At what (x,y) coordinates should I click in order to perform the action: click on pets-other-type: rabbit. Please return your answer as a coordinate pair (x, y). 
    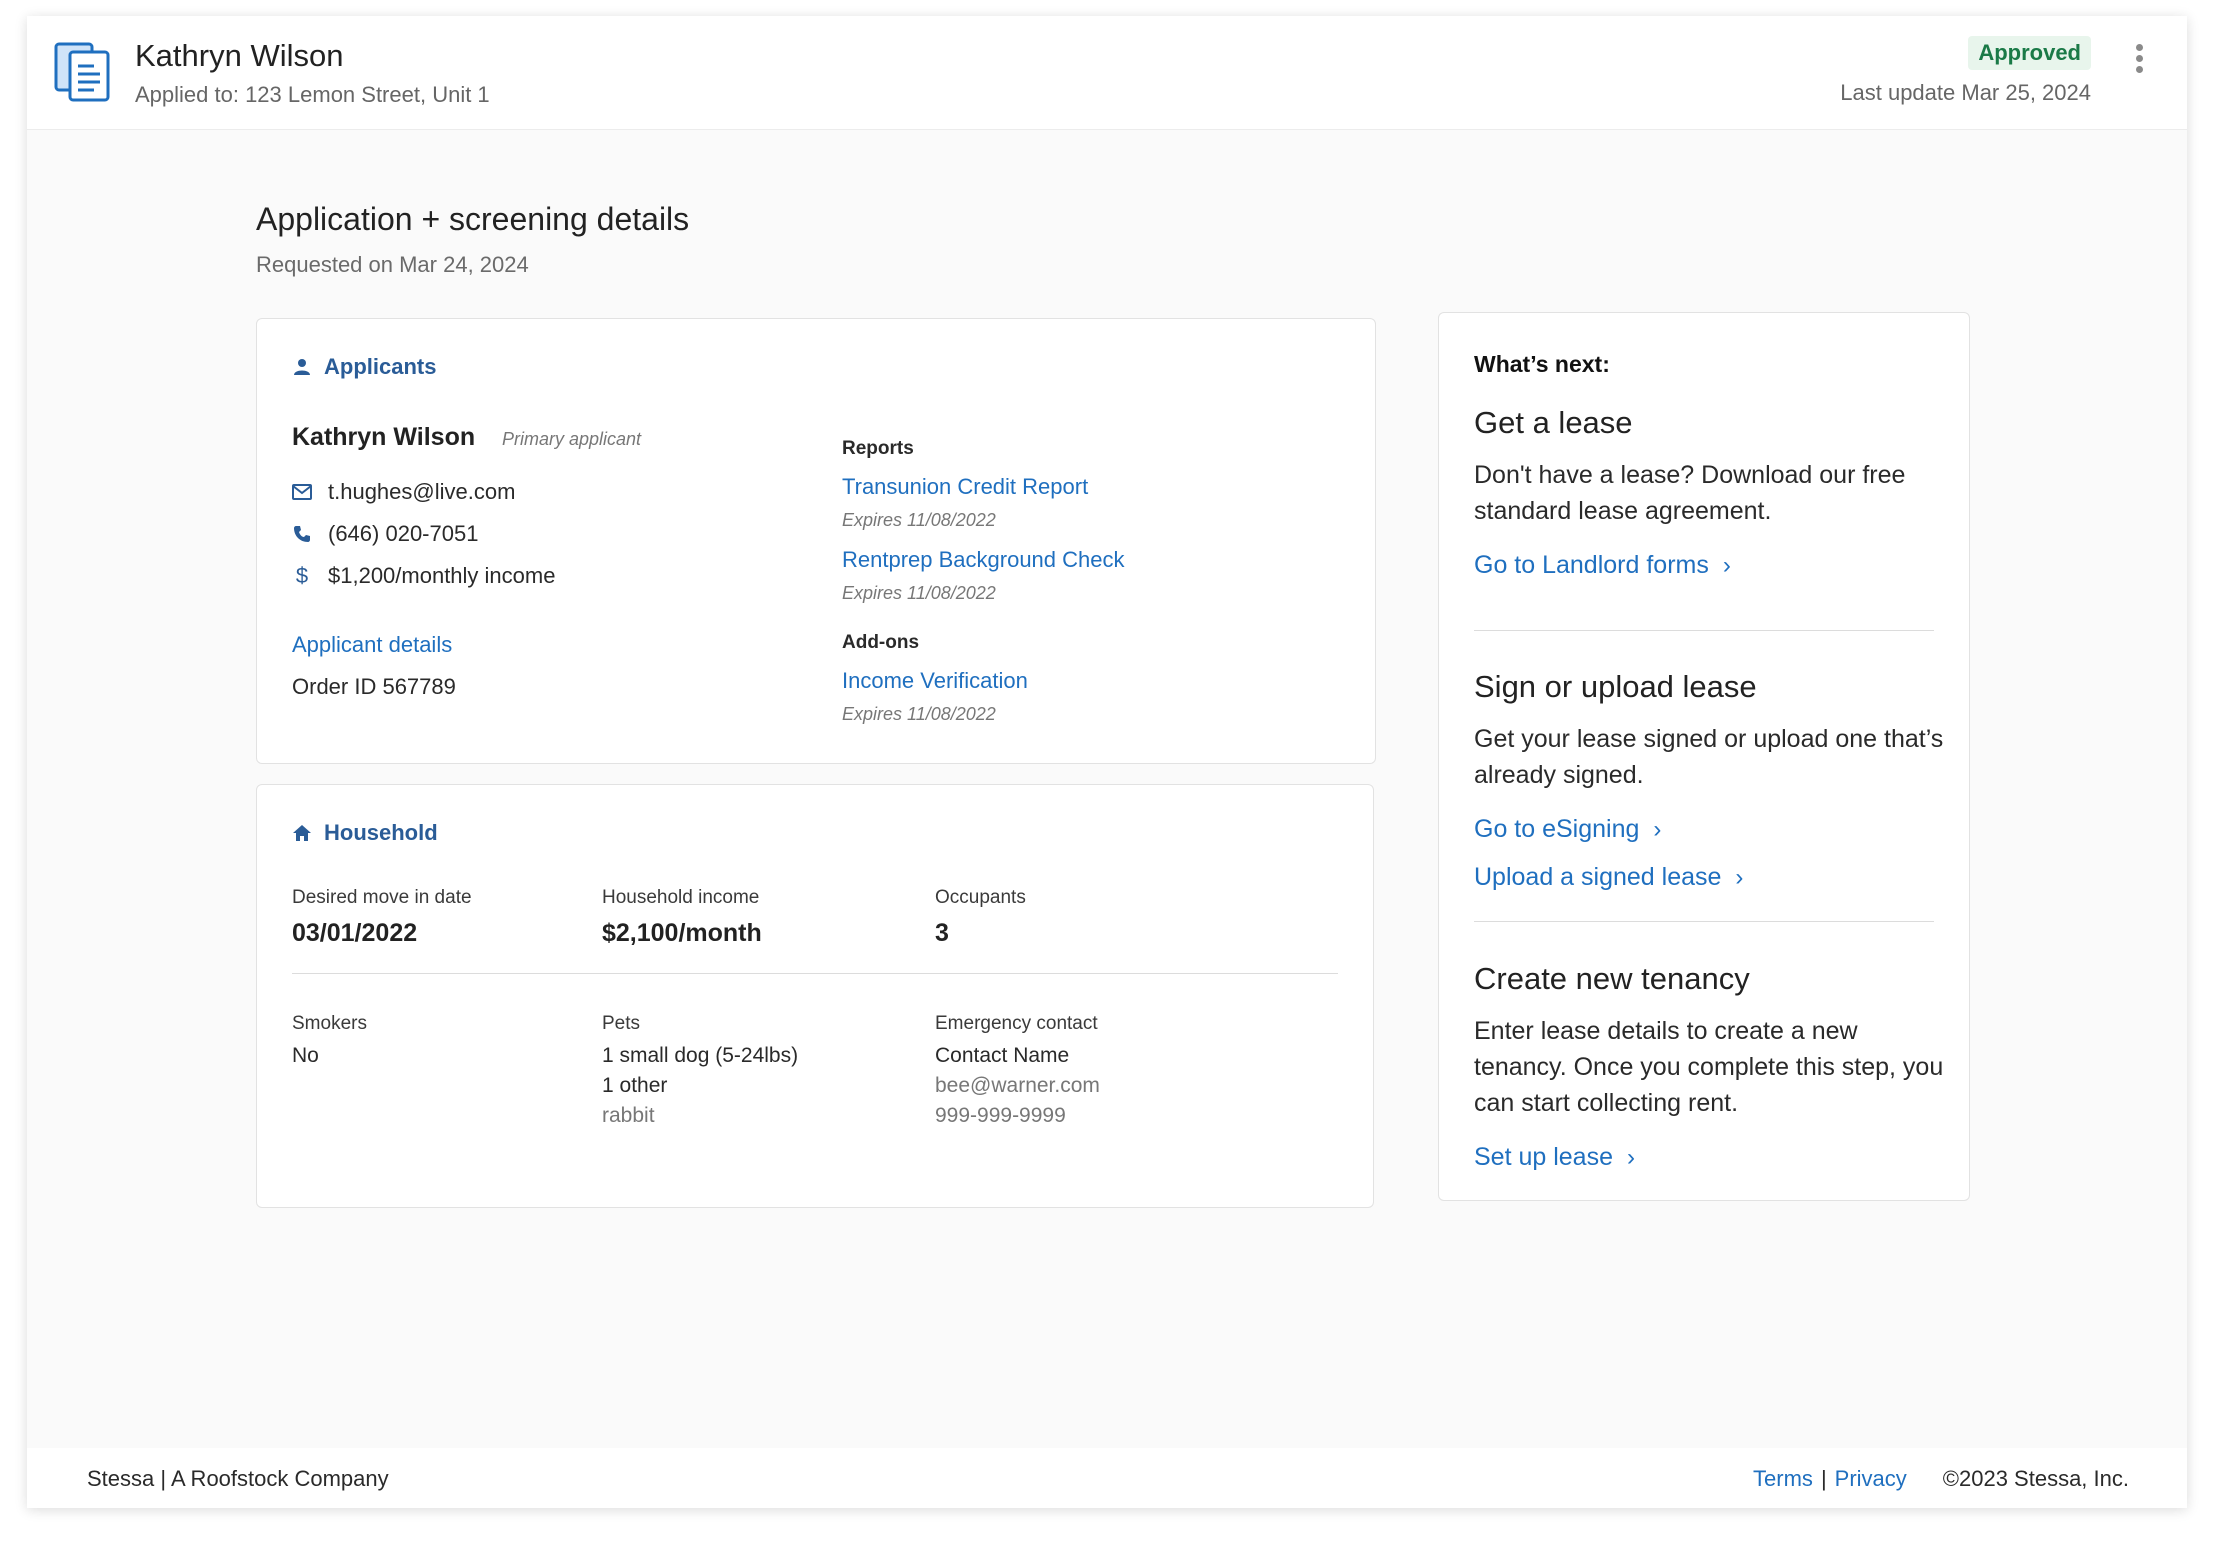
    Looking at the image, I should click on (628, 1115).